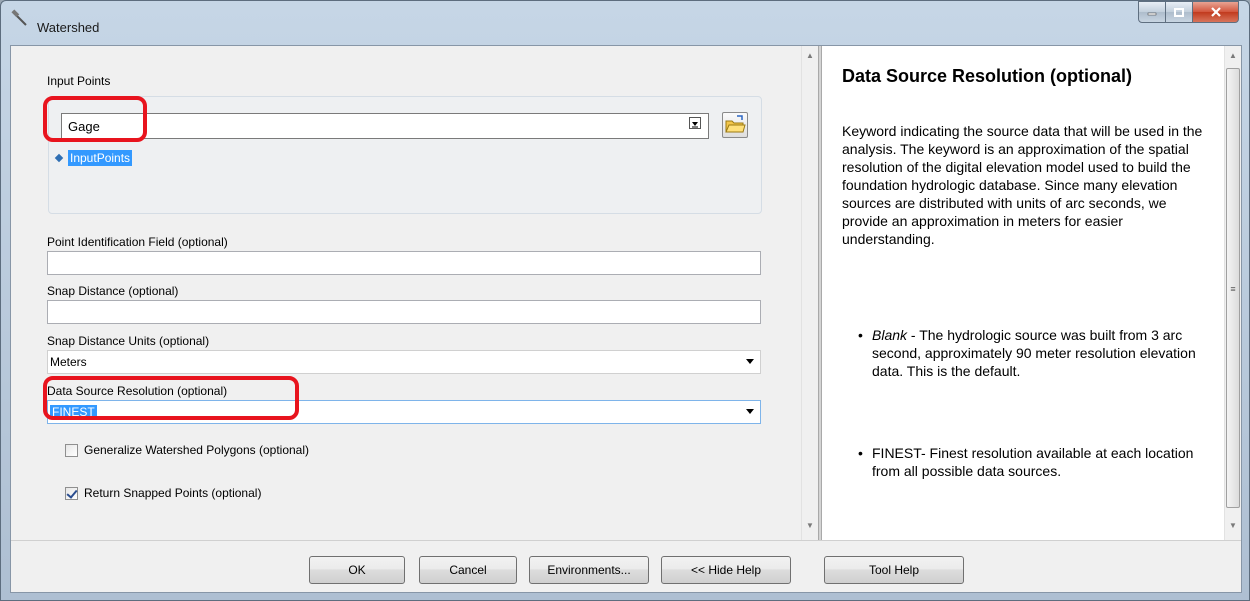  Describe the element at coordinates (84, 126) in the screenshot. I see `input-points-value: Gage` at that location.